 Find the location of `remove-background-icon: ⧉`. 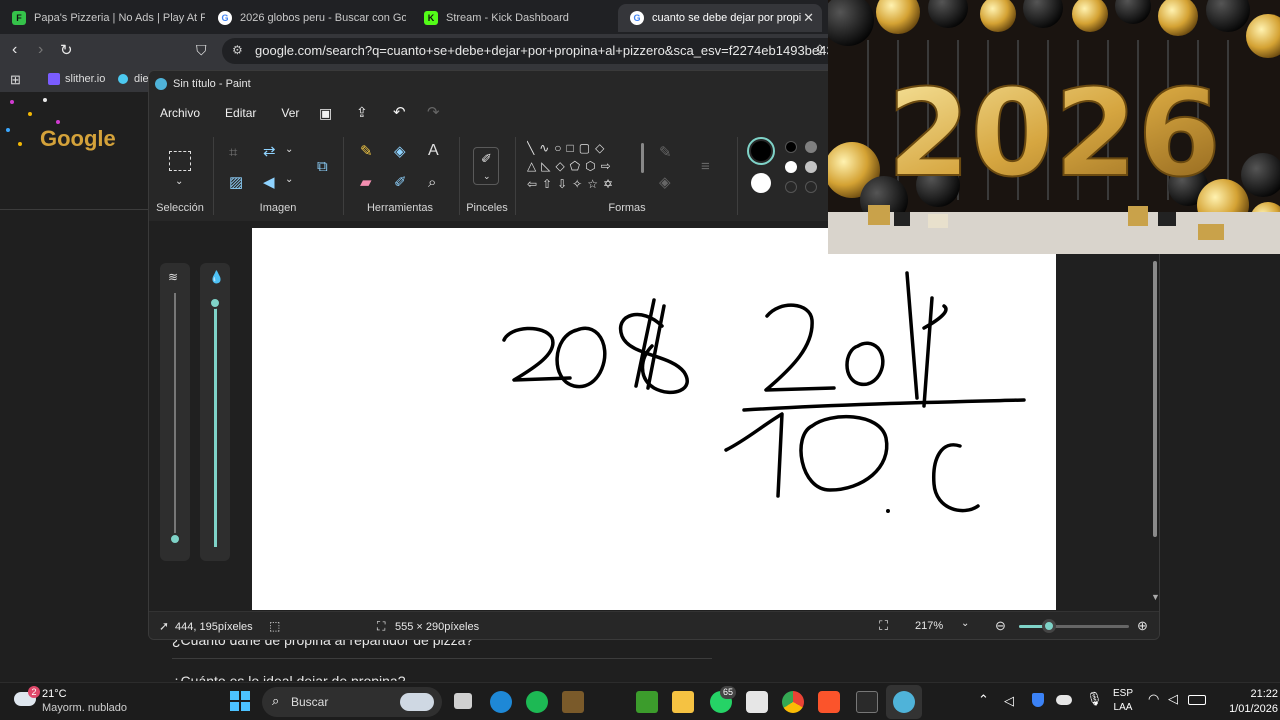

remove-background-icon: ⧉ is located at coordinates (322, 166).